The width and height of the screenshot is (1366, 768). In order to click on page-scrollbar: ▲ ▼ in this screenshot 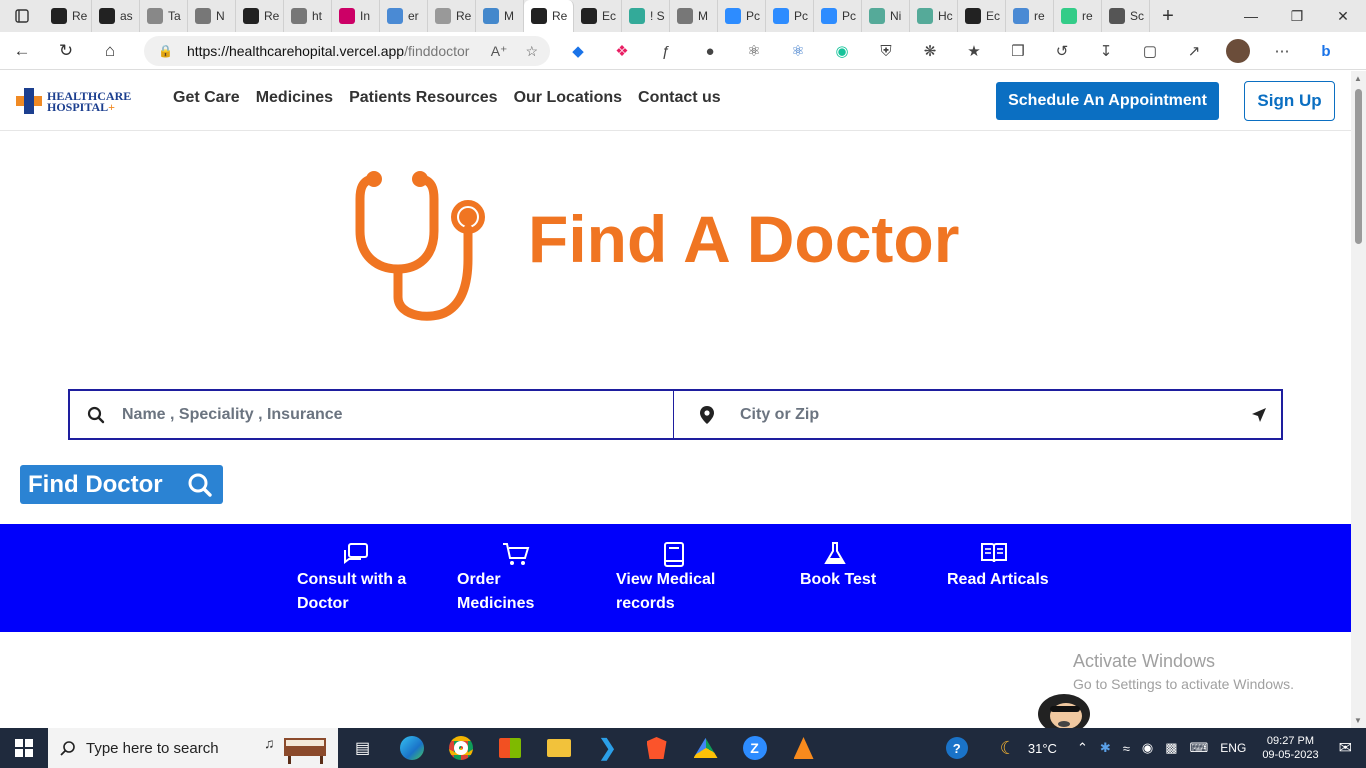, I will do `click(1358, 399)`.